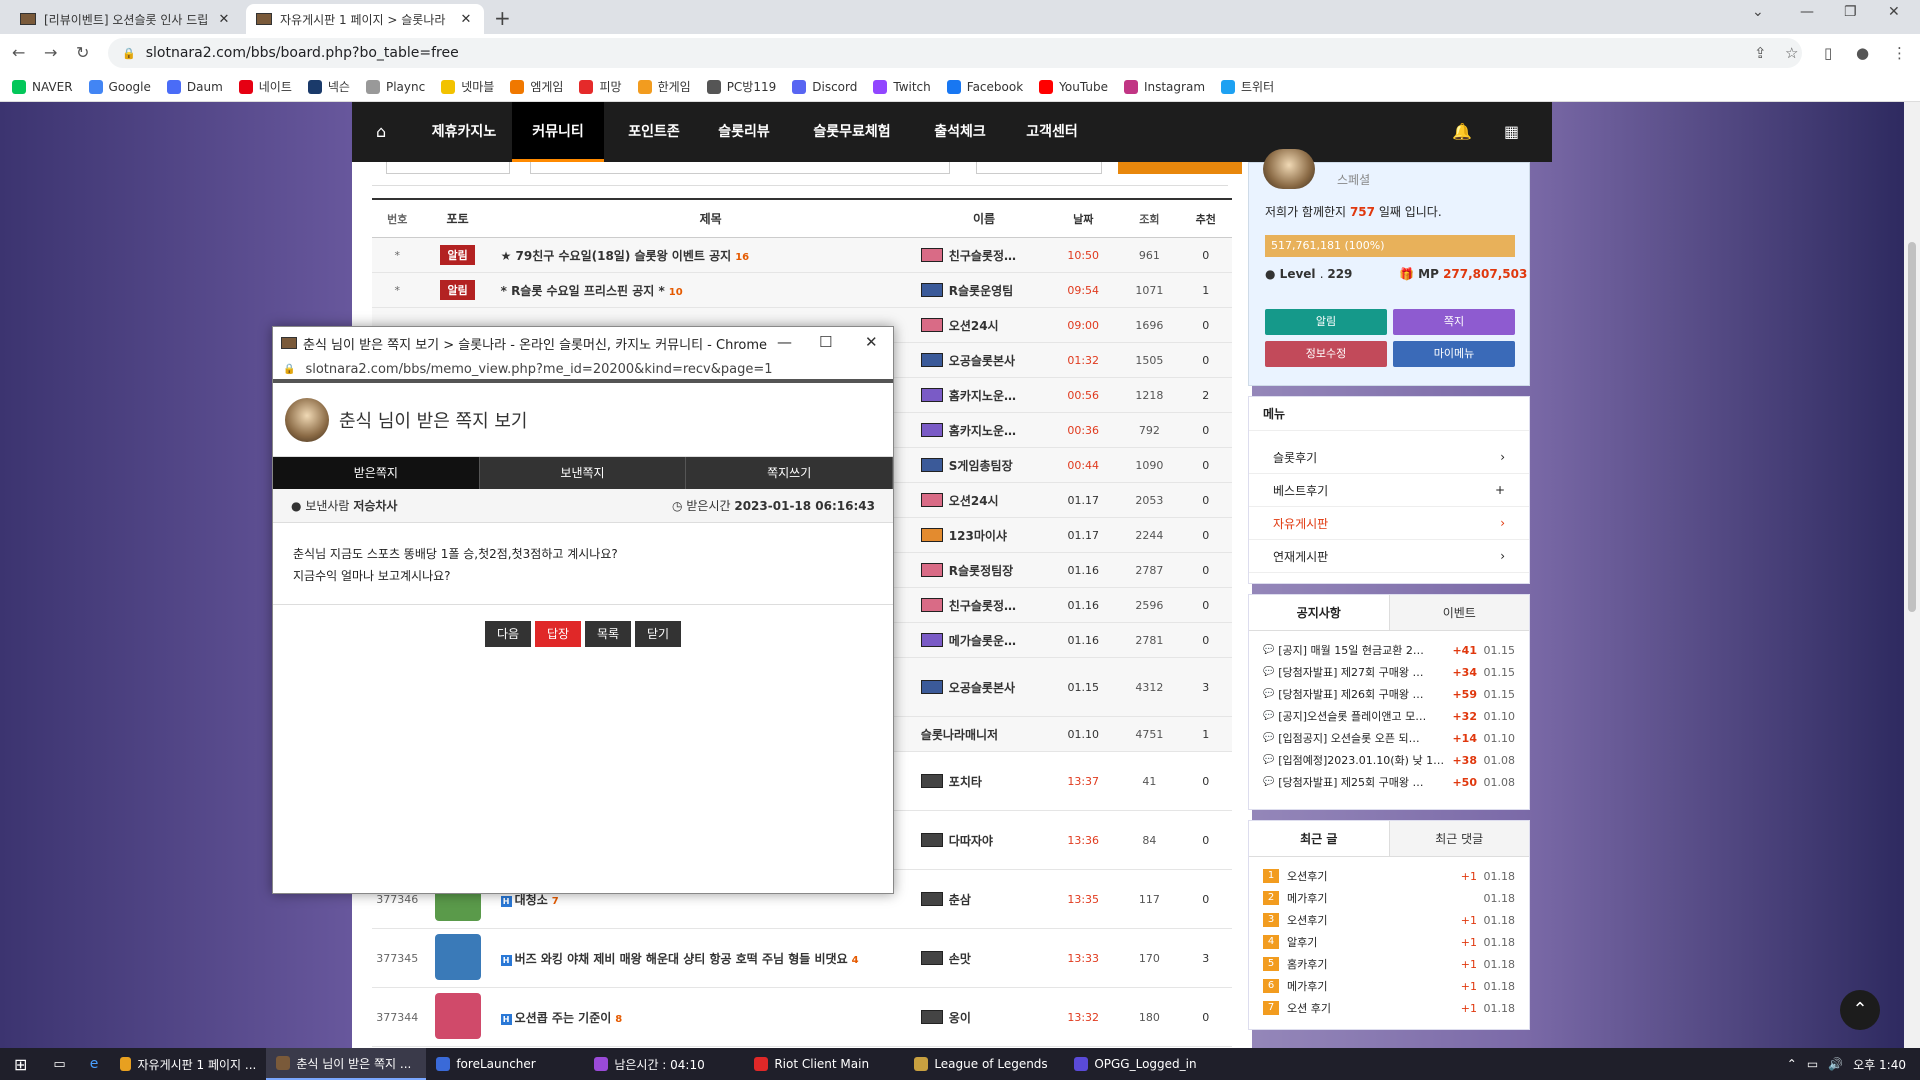  I want to click on profile-icon: ●, so click(1862, 53).